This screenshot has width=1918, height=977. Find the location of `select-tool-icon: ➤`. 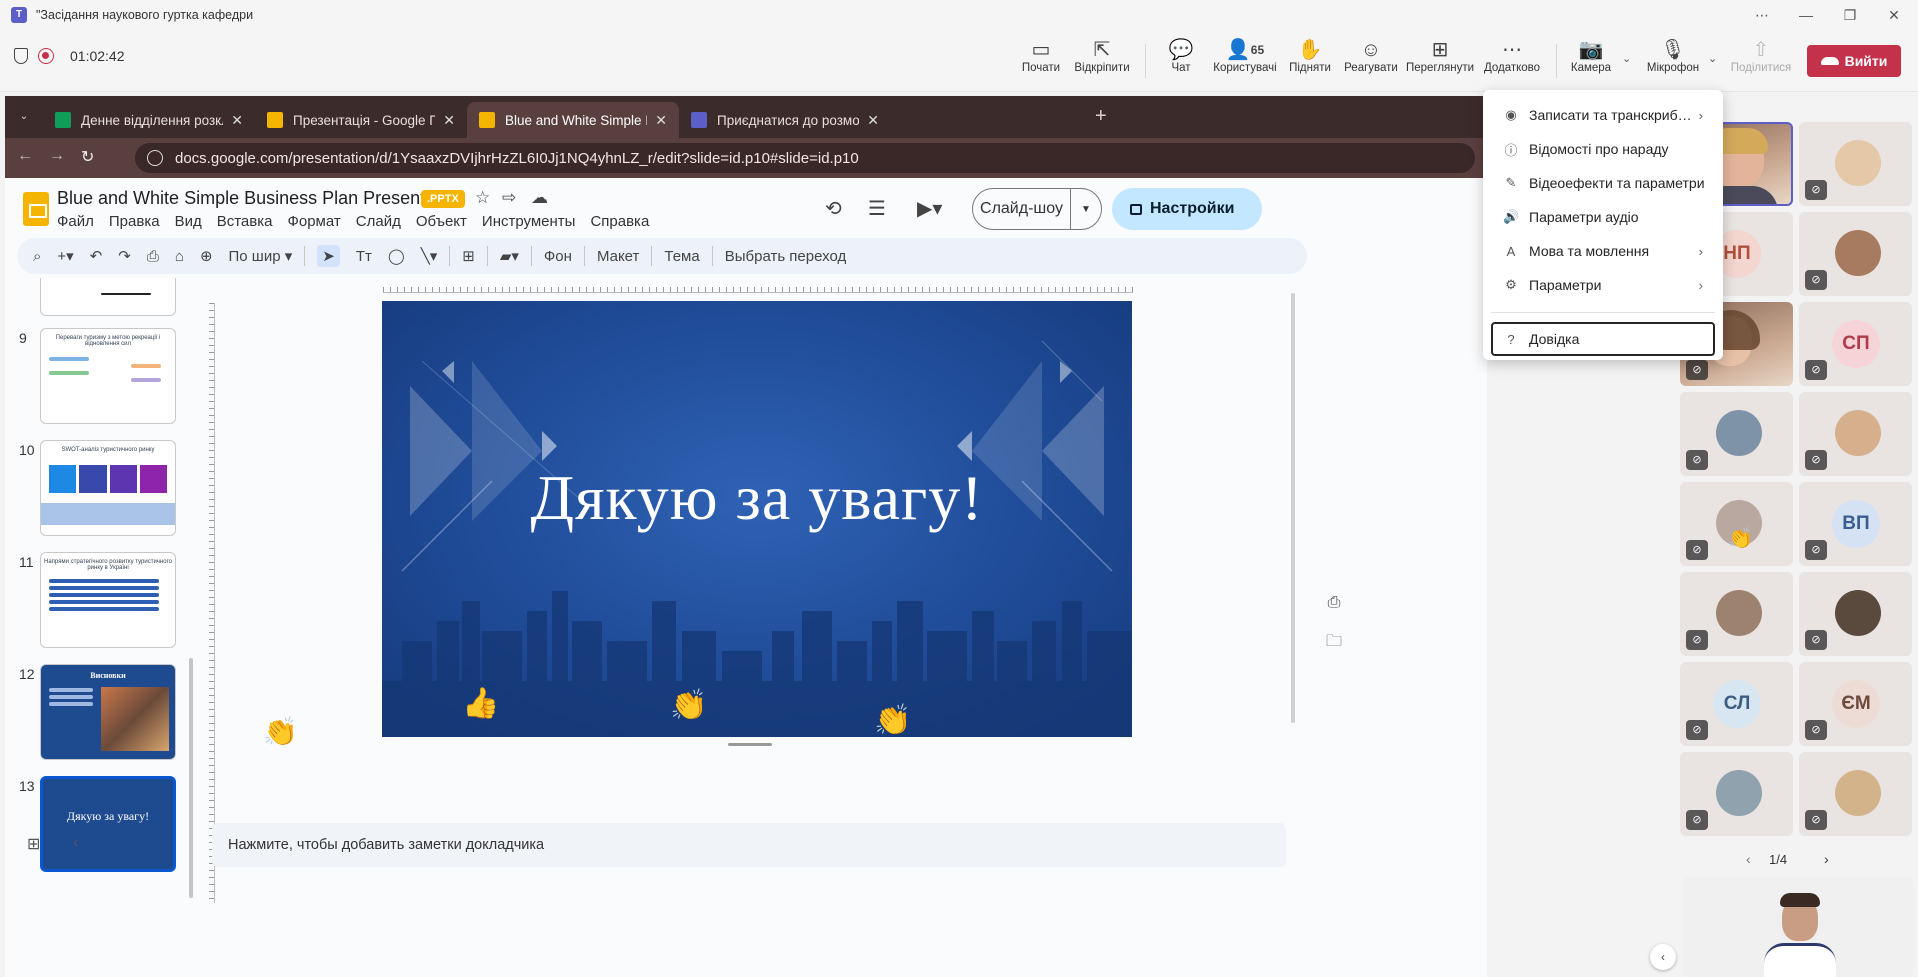

select-tool-icon: ➤ is located at coordinates (328, 256).